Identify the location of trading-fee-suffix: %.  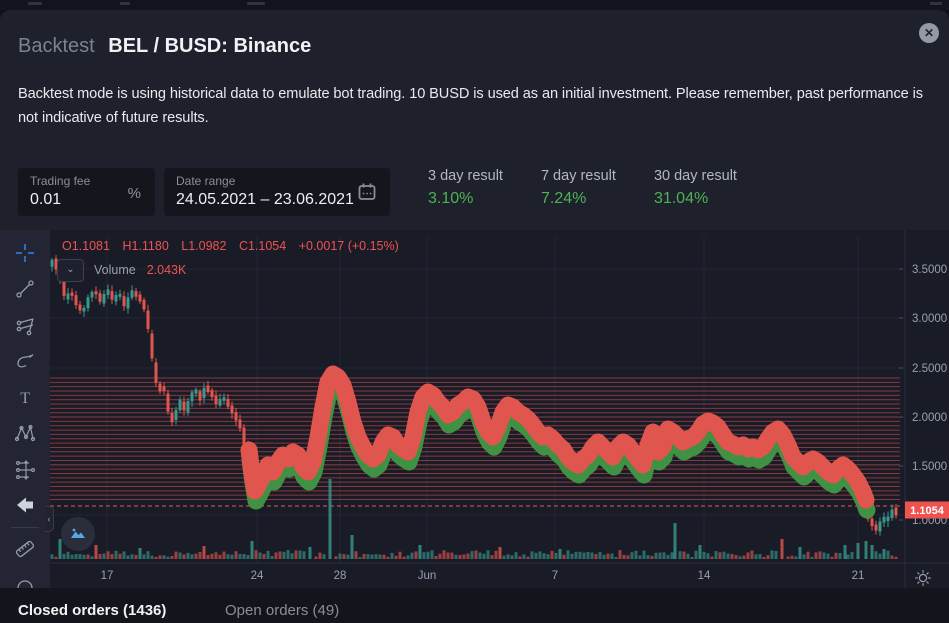
(134, 193).